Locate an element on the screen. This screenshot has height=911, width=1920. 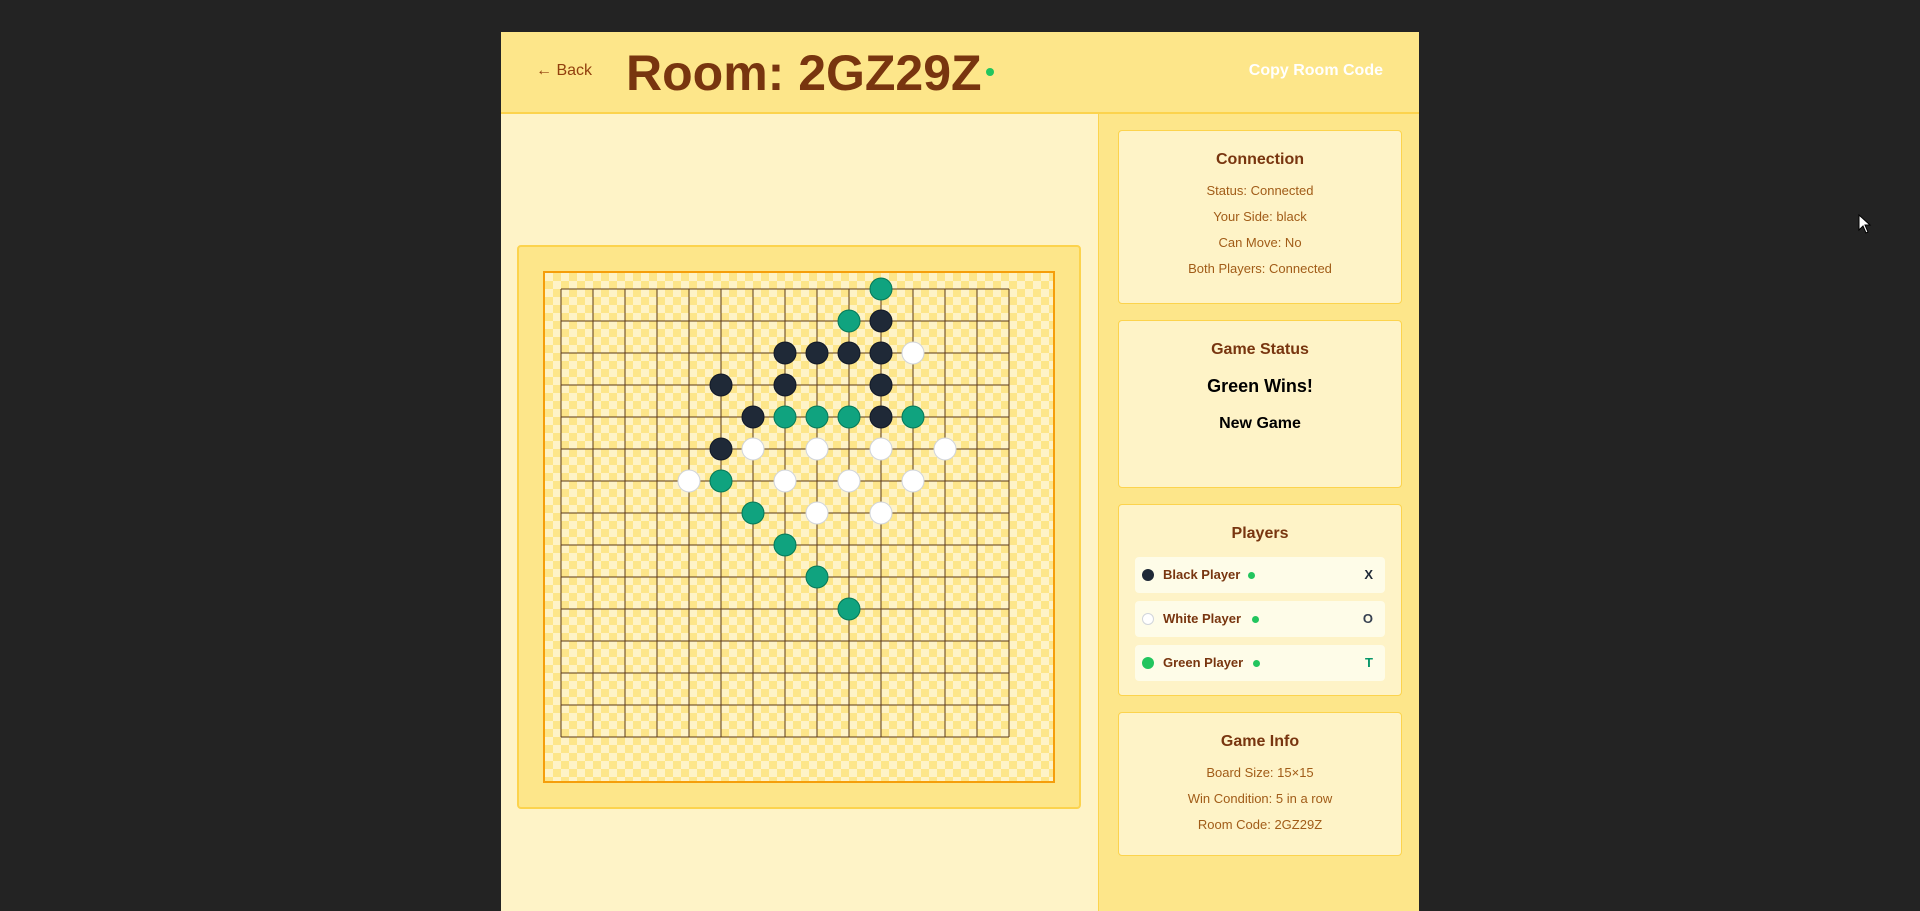
game-status-card: Game Status Green Wins! New Game is located at coordinates (1260, 404).